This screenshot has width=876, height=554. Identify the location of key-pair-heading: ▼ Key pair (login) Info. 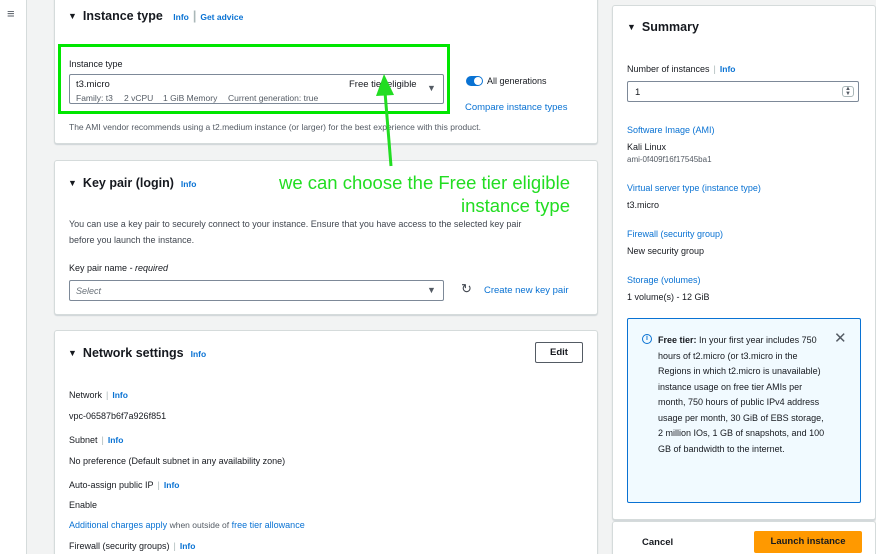
(132, 183).